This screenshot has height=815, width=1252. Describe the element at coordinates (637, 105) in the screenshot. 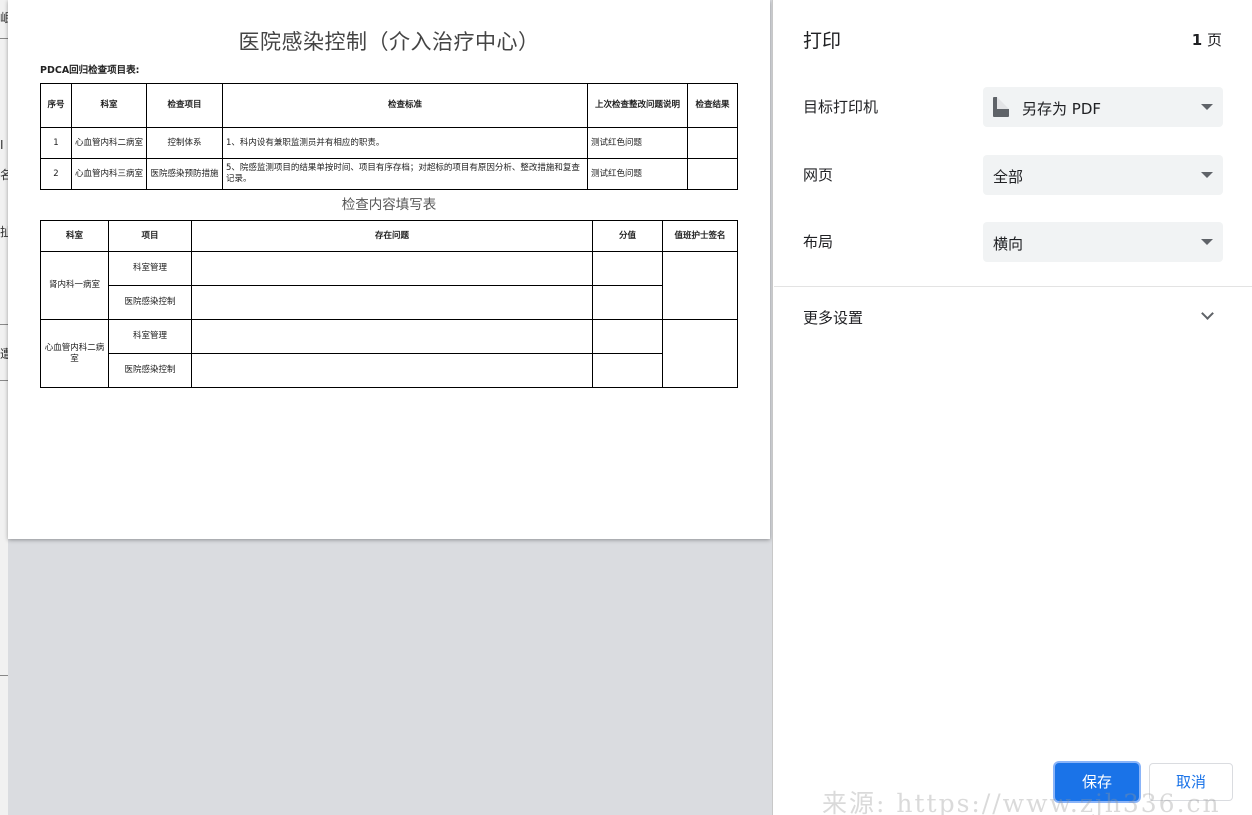

I see `header-cell: 上次检查整改问题说明` at that location.